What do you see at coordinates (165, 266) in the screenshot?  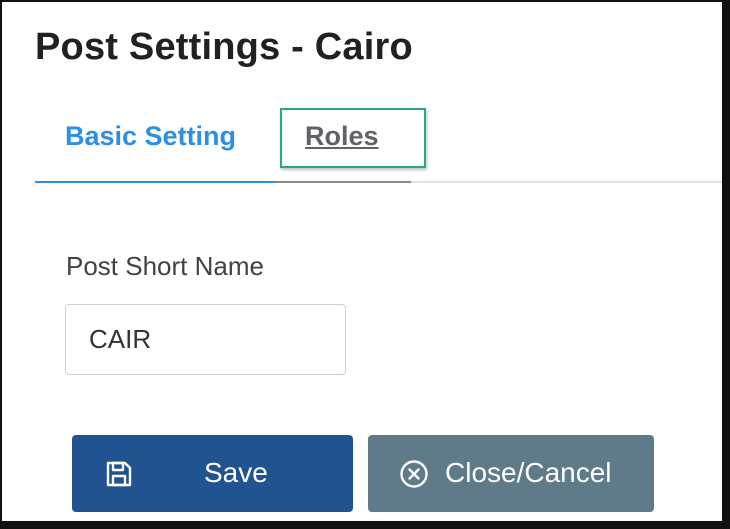 I see `post-short-name-label: Post Short Name` at bounding box center [165, 266].